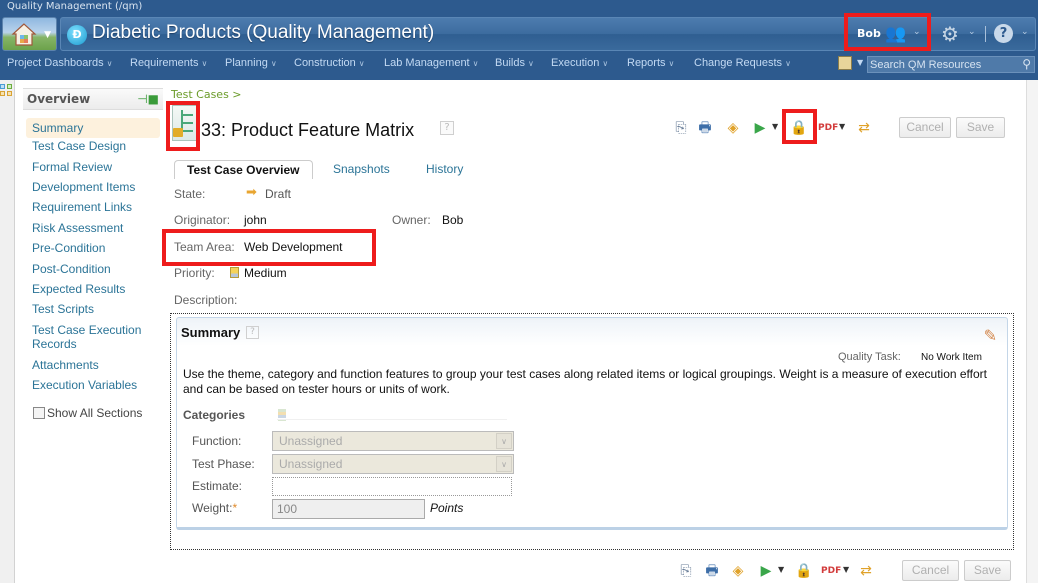  Describe the element at coordinates (243, 169) in the screenshot. I see `tab-test-case-overview: Test Case Overview` at that location.